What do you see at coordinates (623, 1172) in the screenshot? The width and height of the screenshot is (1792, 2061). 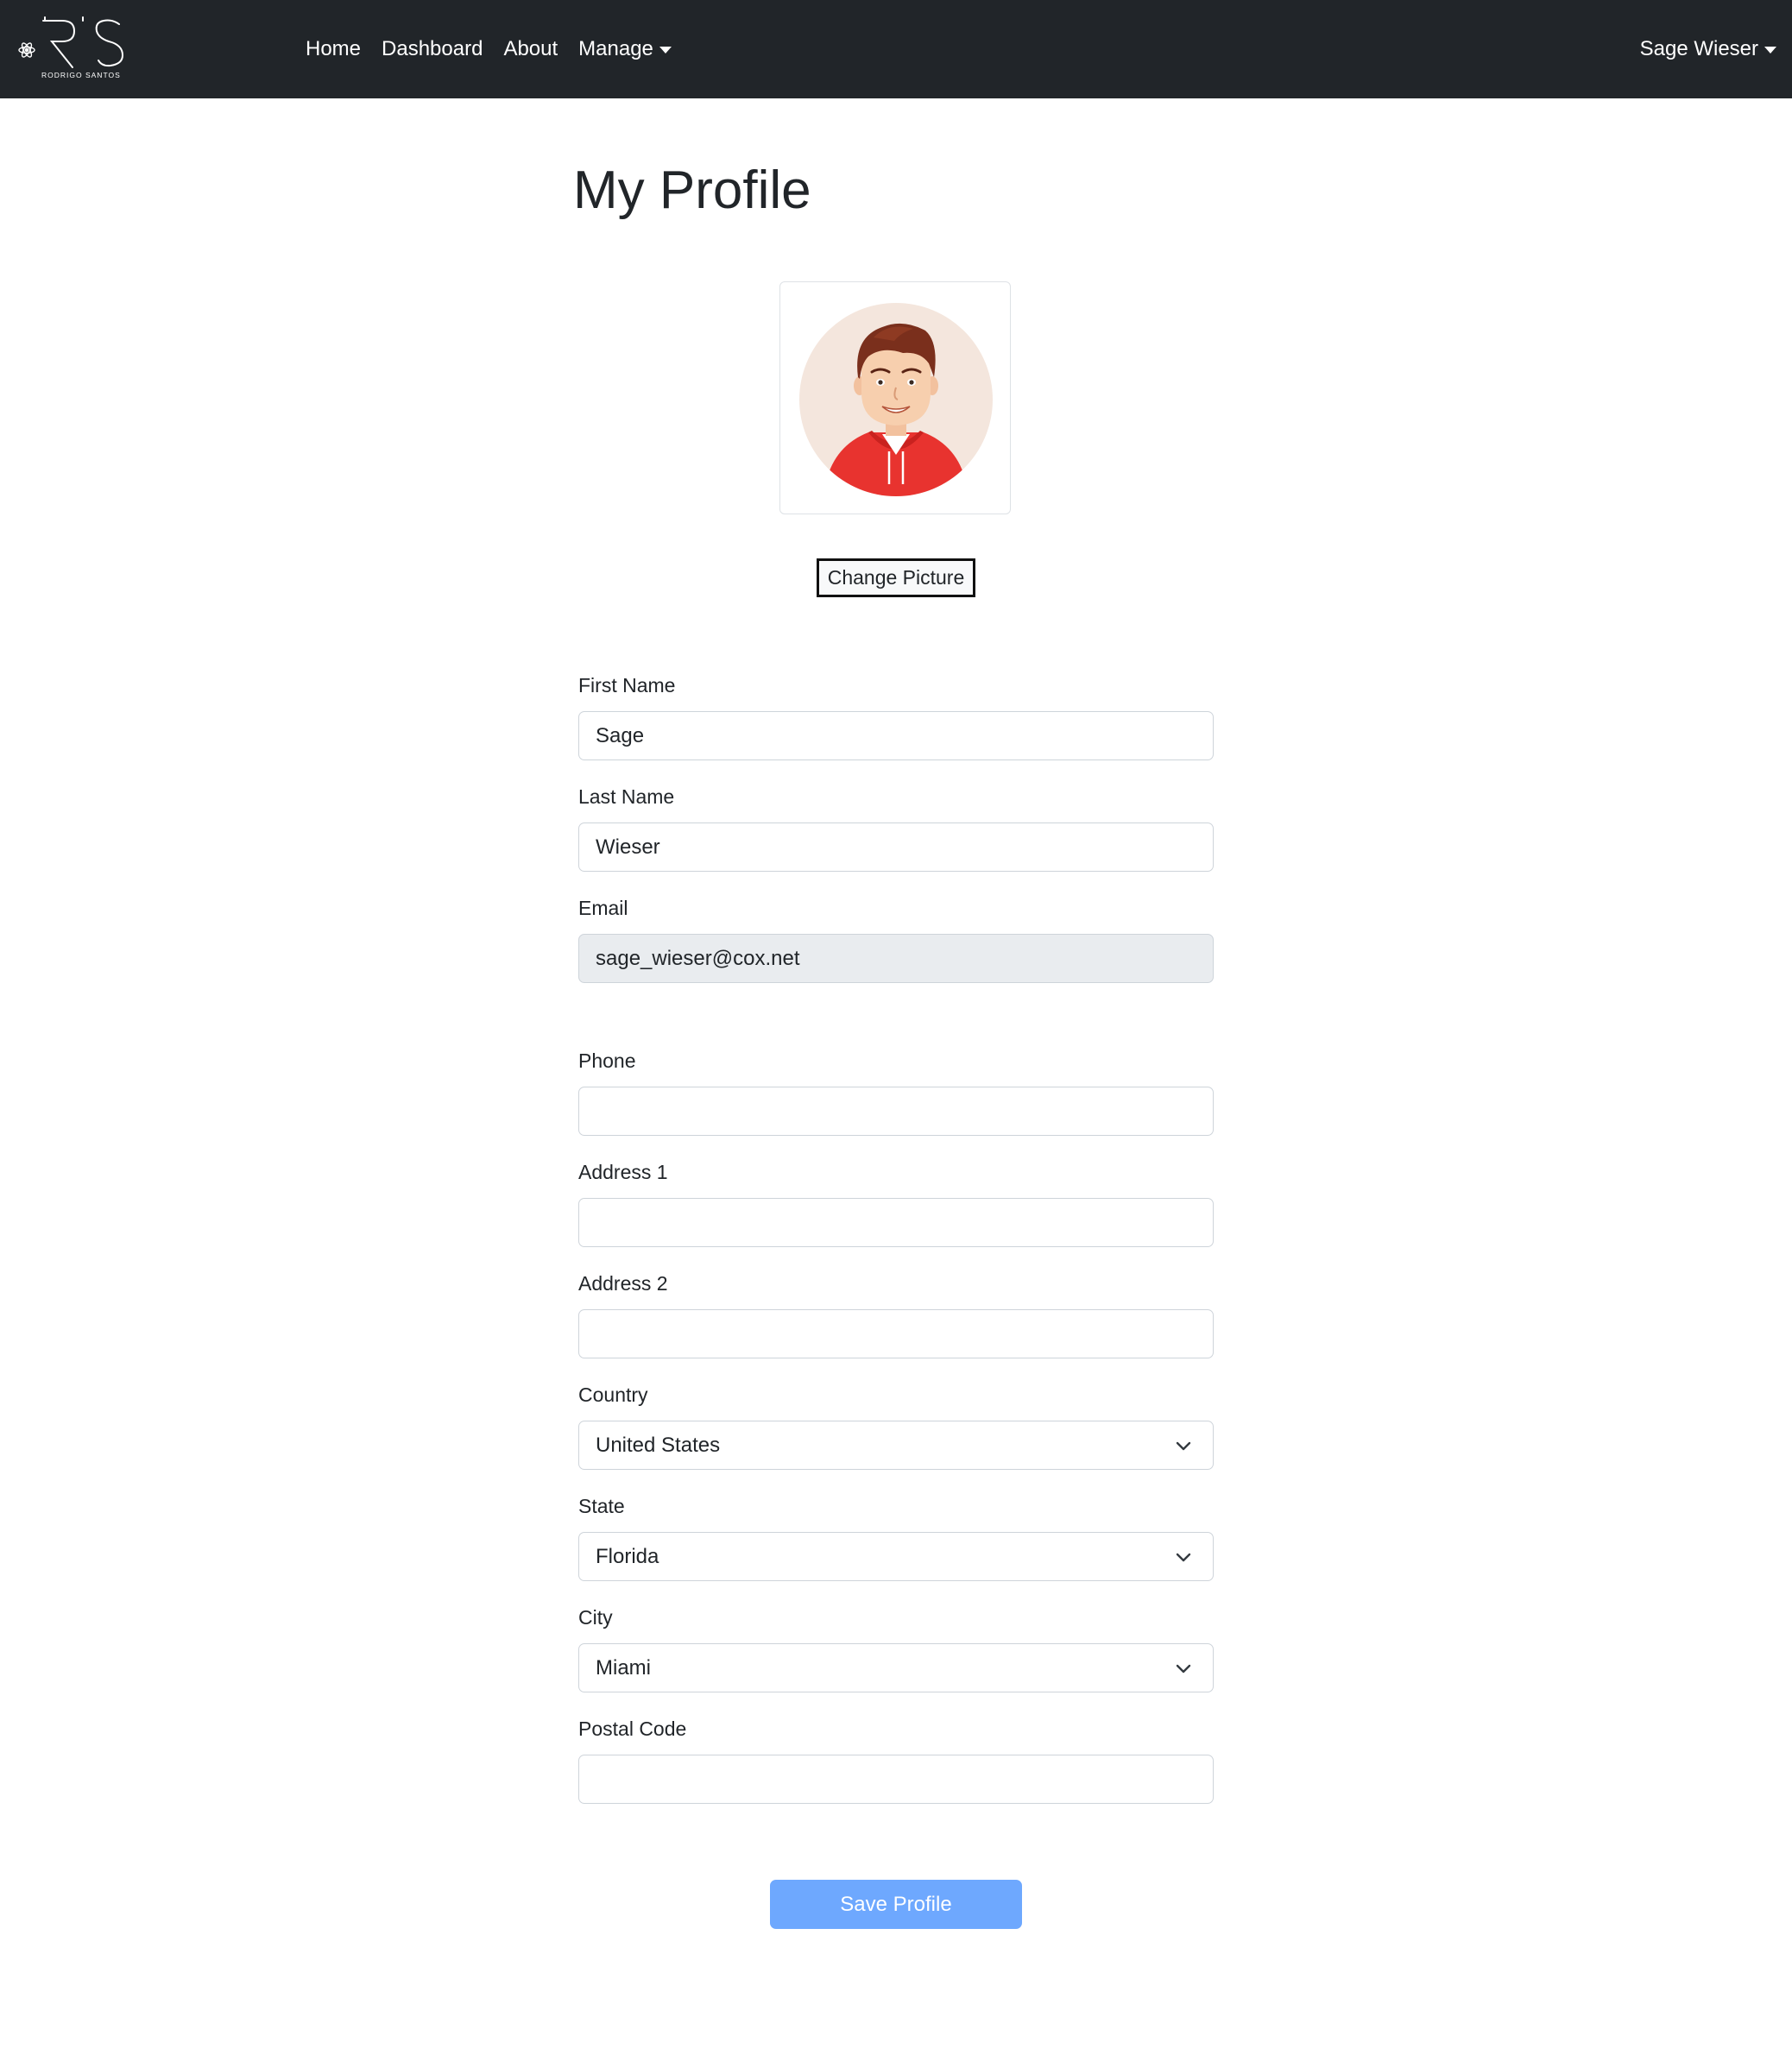 I see `address1-label: Address 1` at bounding box center [623, 1172].